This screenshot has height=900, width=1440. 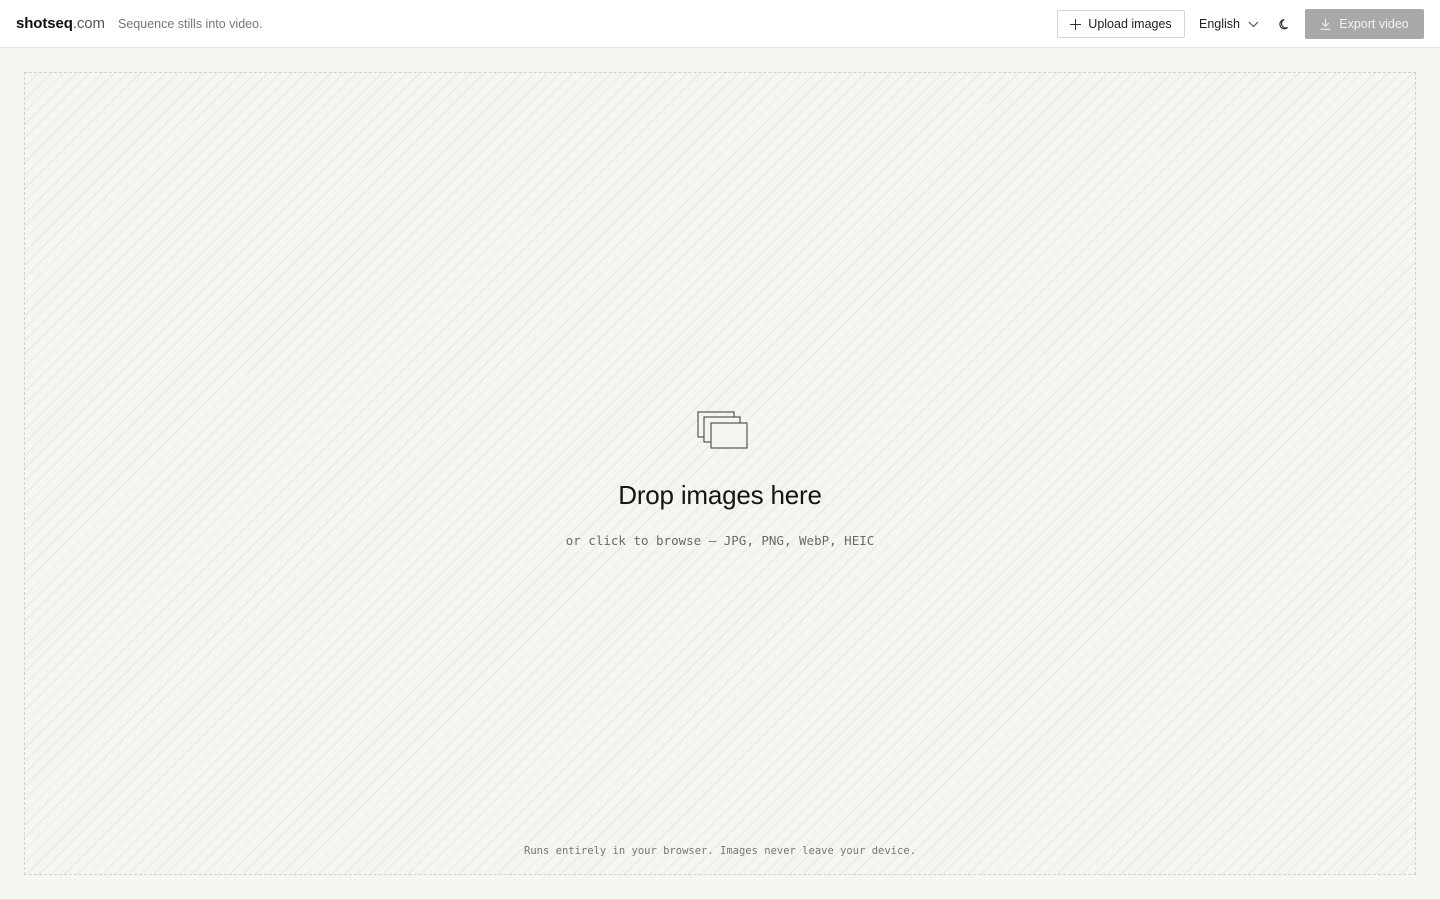 I want to click on image-stack-icon, so click(x=722, y=430).